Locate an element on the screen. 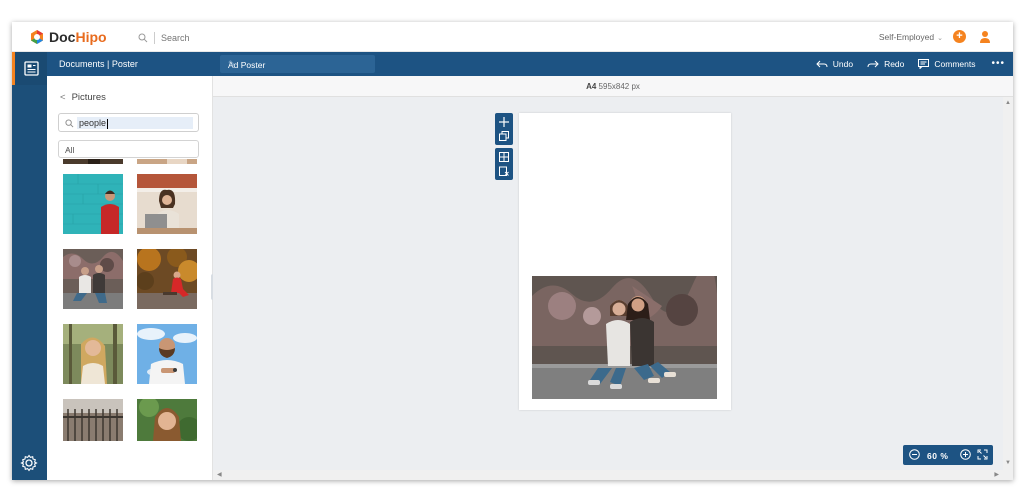  zoom-number: 60 is located at coordinates (932, 456).